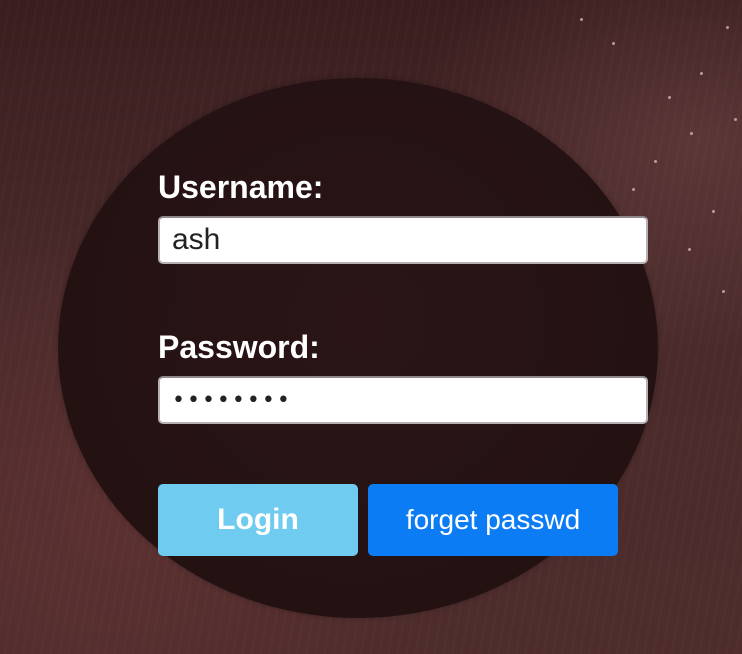  What do you see at coordinates (403, 400) in the screenshot?
I see `password-input` at bounding box center [403, 400].